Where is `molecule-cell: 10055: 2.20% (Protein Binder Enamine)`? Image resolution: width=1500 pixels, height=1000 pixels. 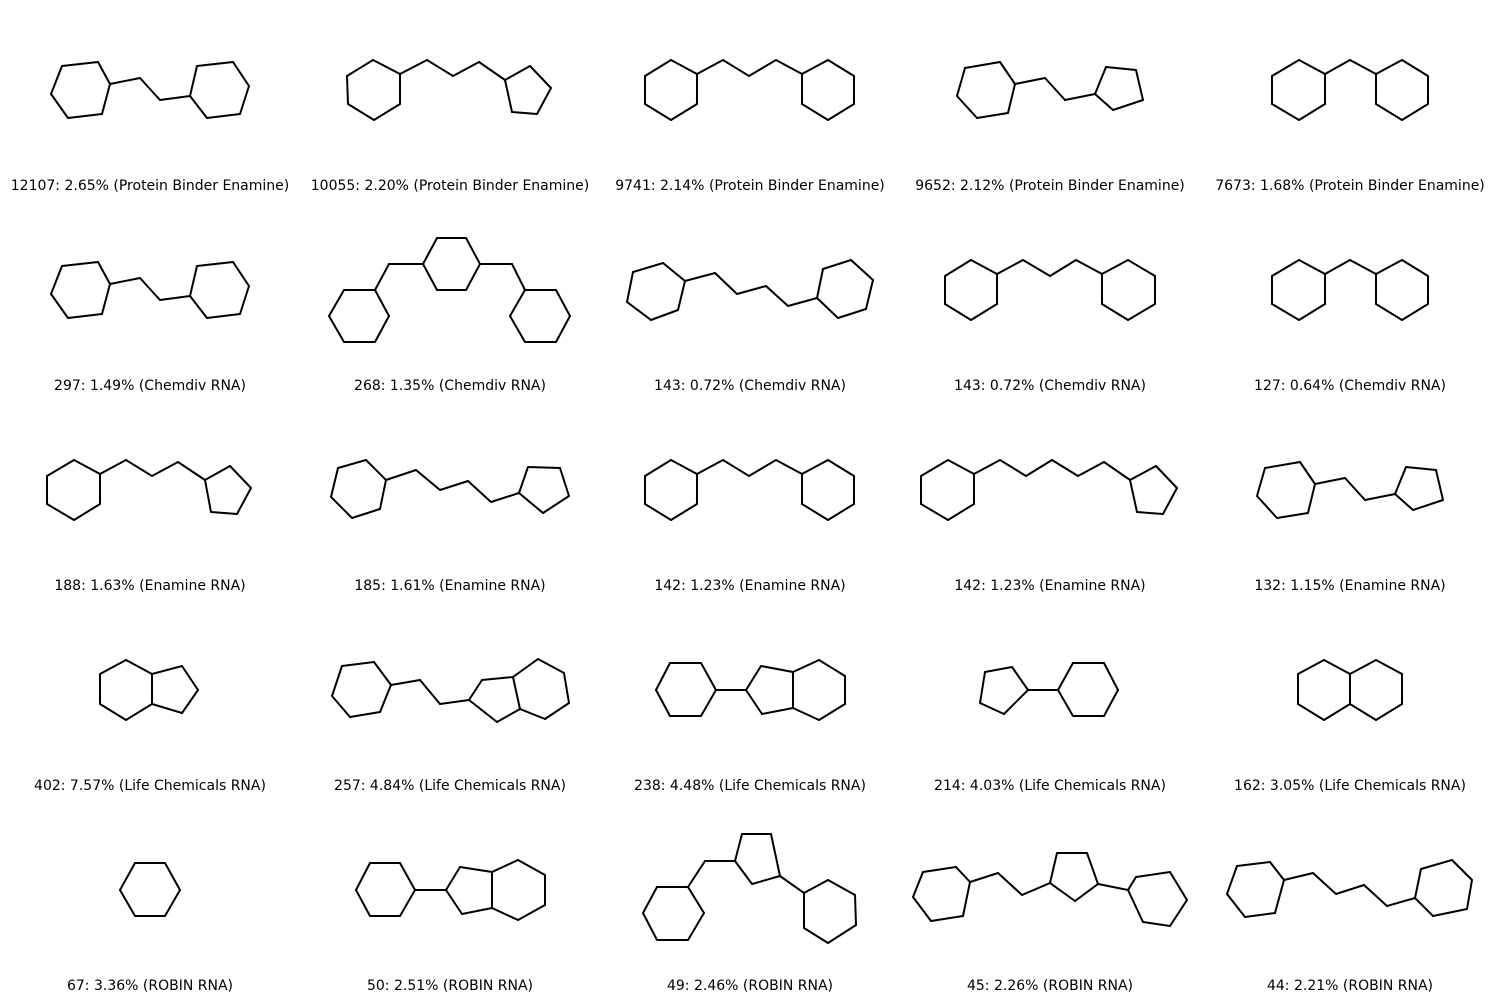 molecule-cell: 10055: 2.20% (Protein Binder Enamine) is located at coordinates (450, 100).